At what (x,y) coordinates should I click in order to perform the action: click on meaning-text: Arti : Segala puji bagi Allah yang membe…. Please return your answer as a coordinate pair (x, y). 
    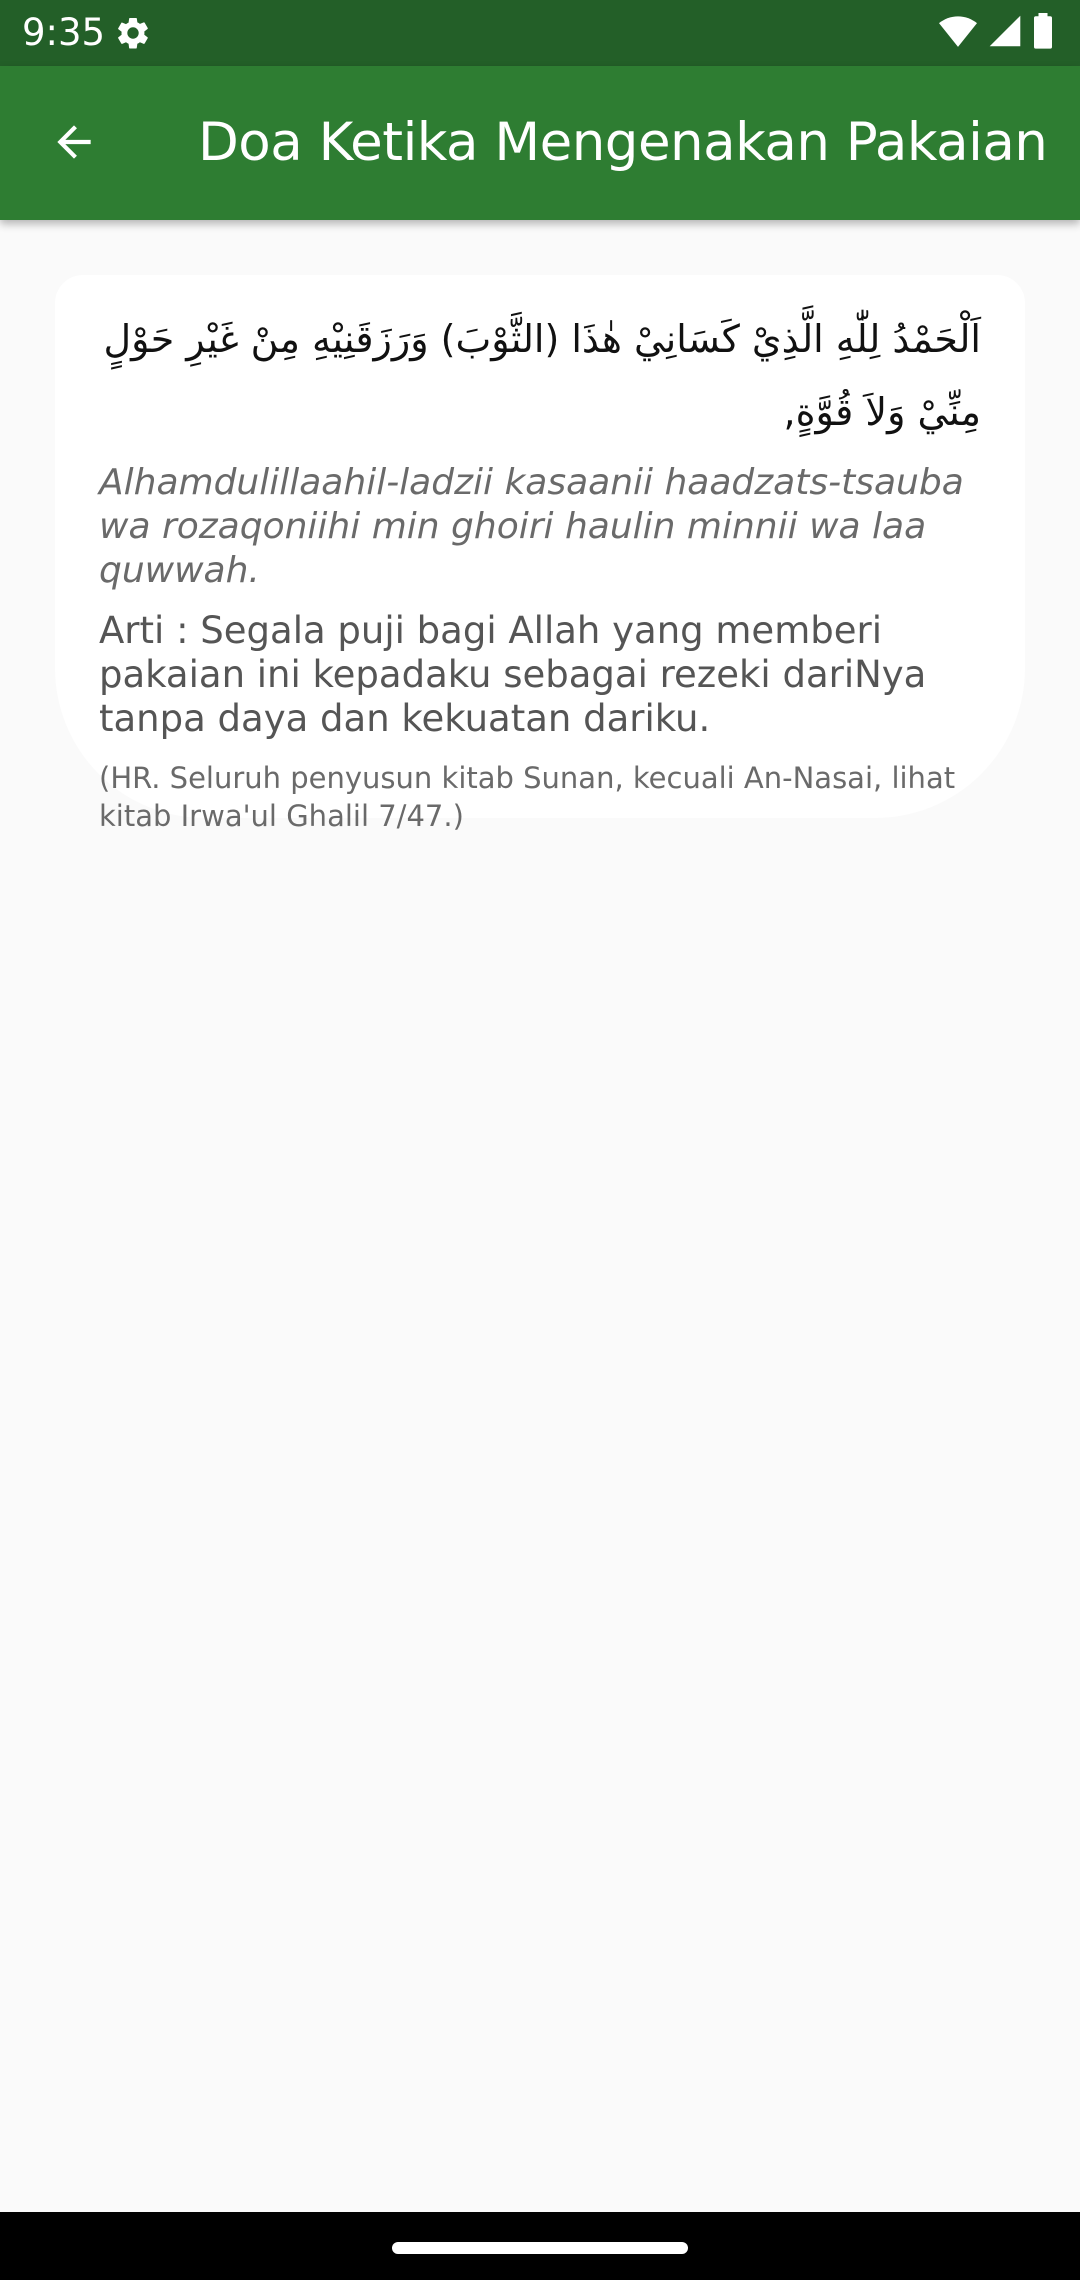
    Looking at the image, I should click on (513, 674).